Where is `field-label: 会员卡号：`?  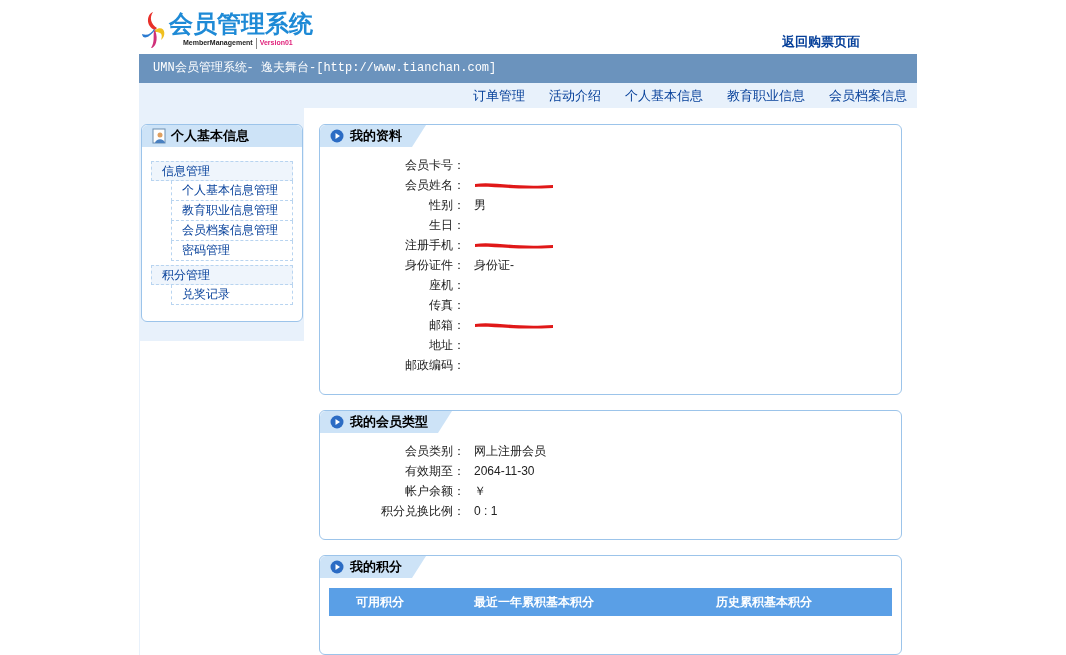 field-label: 会员卡号： is located at coordinates (435, 165).